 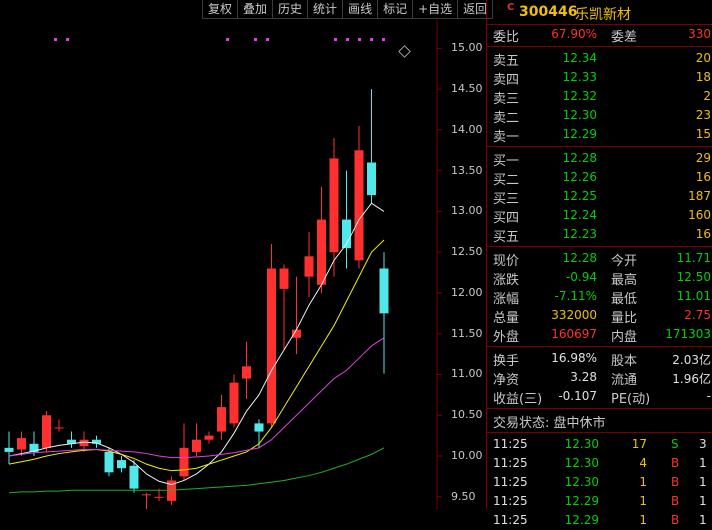 I want to click on y-tick-label: 15.00, so click(x=467, y=48).